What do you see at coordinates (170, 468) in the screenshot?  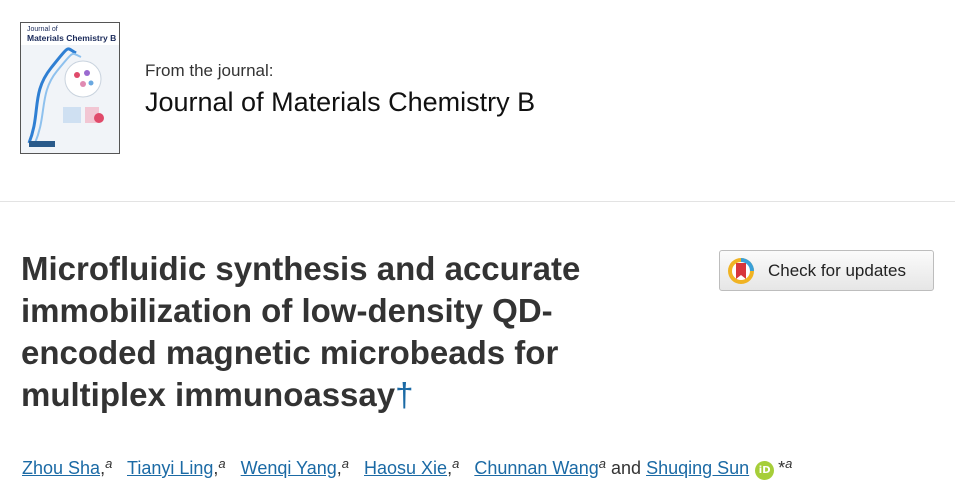 I see `author-link: Tianyi Ling` at bounding box center [170, 468].